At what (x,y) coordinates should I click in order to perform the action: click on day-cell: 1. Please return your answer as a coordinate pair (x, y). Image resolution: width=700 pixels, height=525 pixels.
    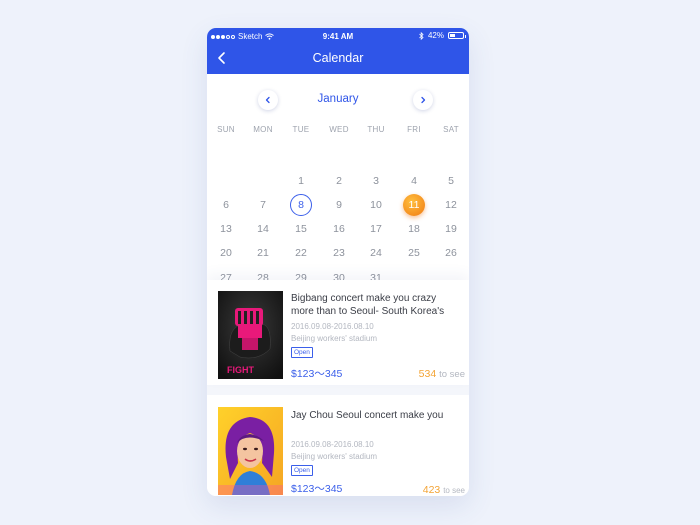
    Looking at the image, I should click on (301, 181).